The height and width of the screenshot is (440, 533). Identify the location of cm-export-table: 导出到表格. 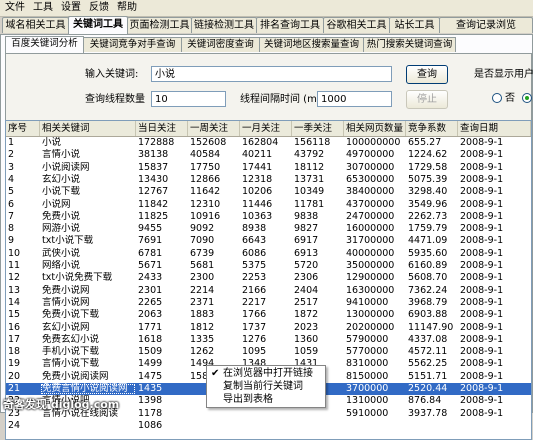
(266, 399).